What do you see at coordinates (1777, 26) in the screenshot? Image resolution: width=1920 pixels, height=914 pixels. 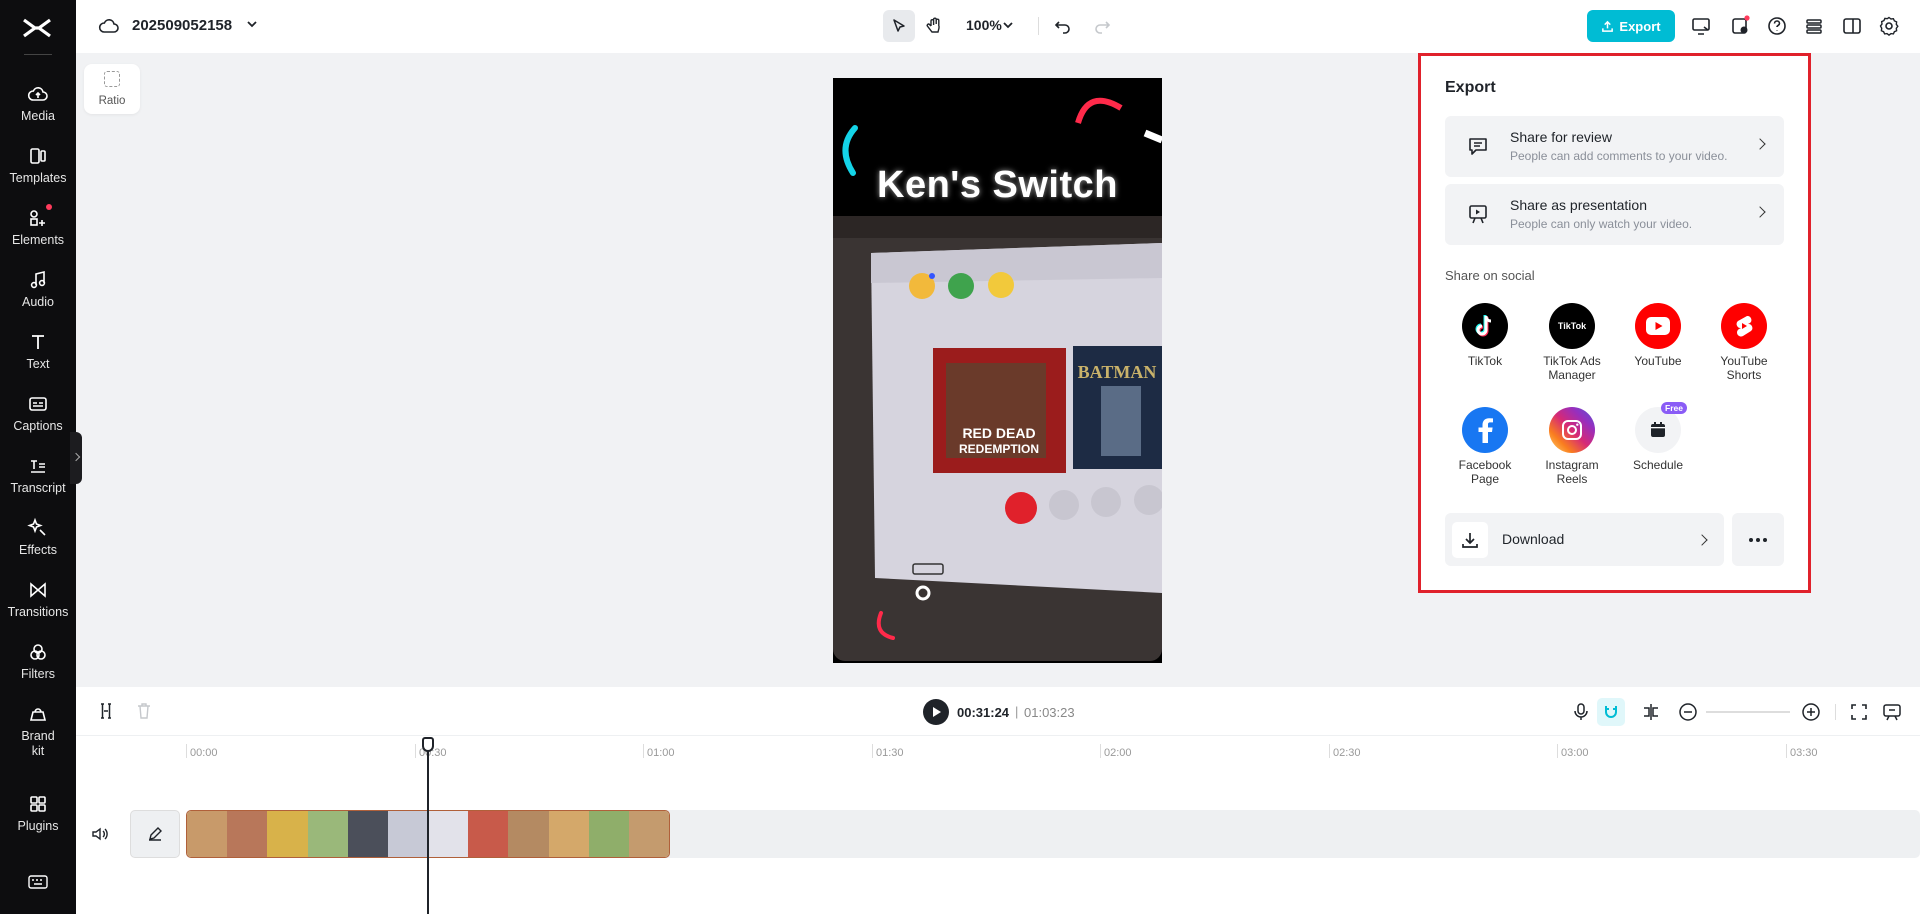 I see `help-icon` at bounding box center [1777, 26].